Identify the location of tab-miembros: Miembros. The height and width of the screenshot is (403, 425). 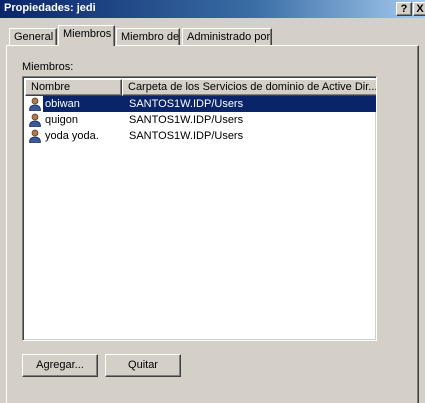
(86, 35).